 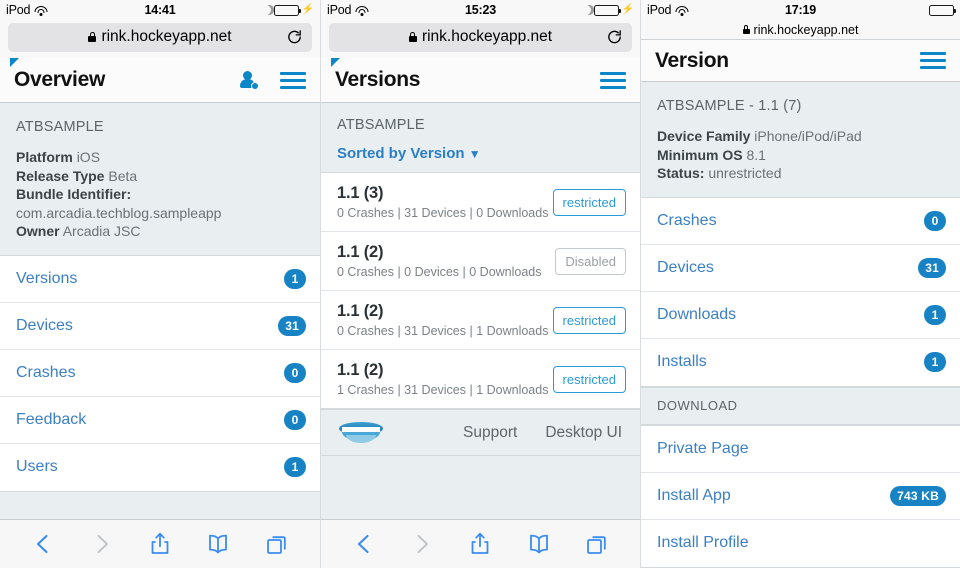 I want to click on list-item-label: Install App, so click(x=694, y=495).